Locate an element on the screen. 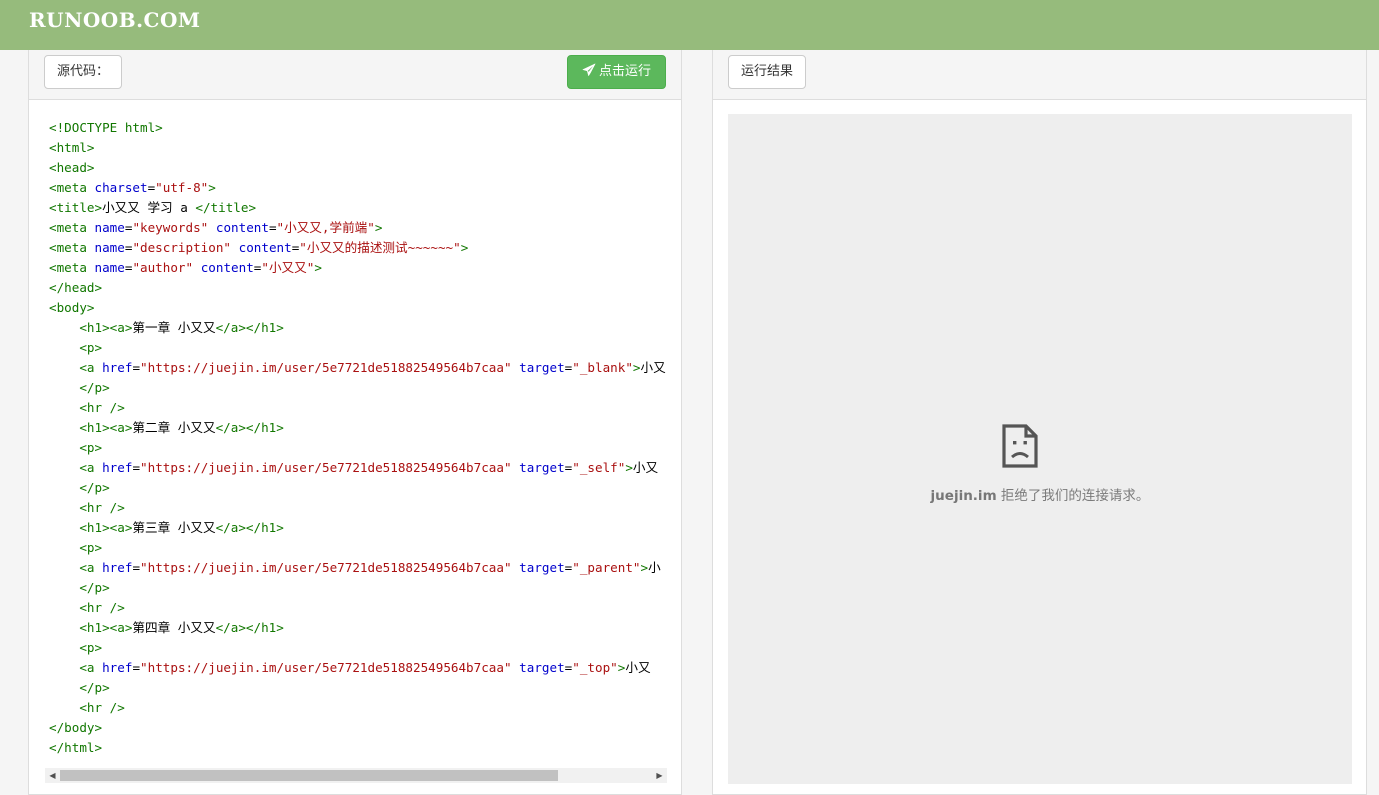 The height and width of the screenshot is (795, 1379). code-token: 第四章 小又又 is located at coordinates (174, 627).